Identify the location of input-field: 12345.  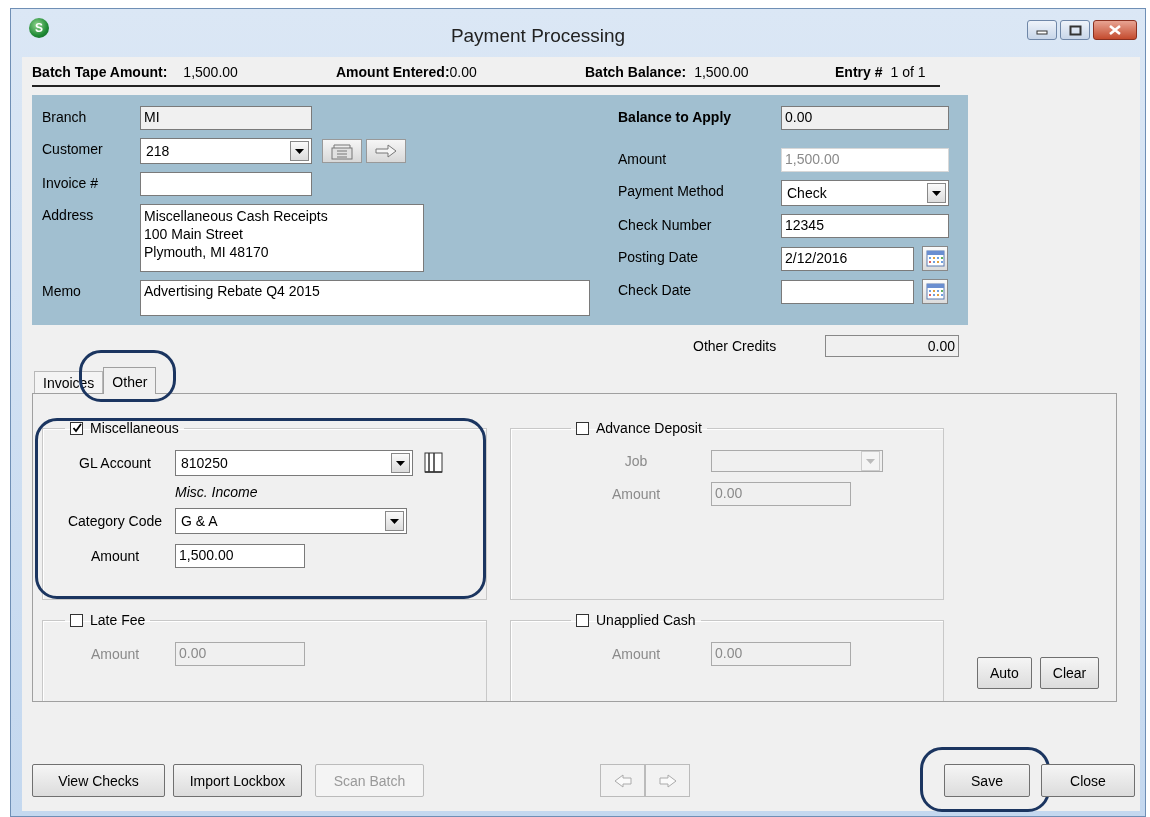
(865, 226).